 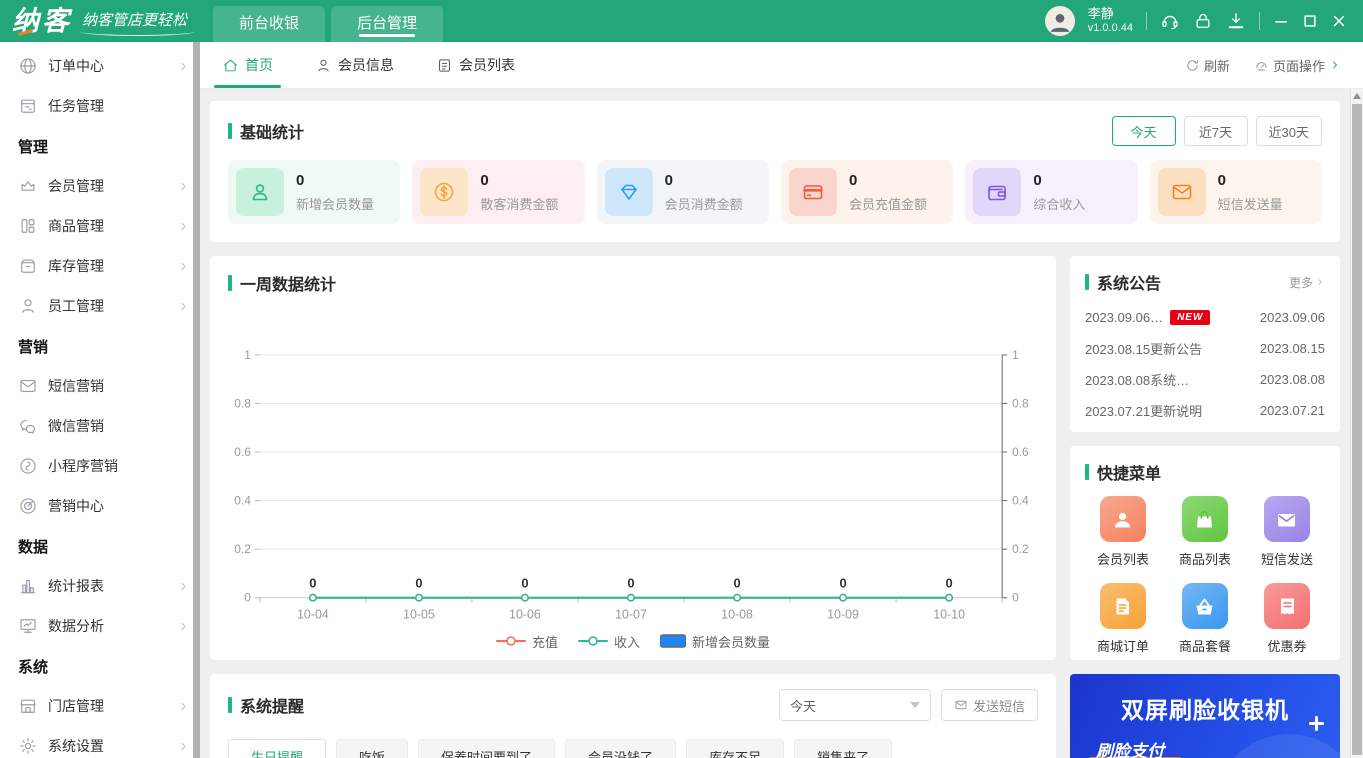 What do you see at coordinates (100, 742) in the screenshot?
I see `sidebar-item: 系统设置` at bounding box center [100, 742].